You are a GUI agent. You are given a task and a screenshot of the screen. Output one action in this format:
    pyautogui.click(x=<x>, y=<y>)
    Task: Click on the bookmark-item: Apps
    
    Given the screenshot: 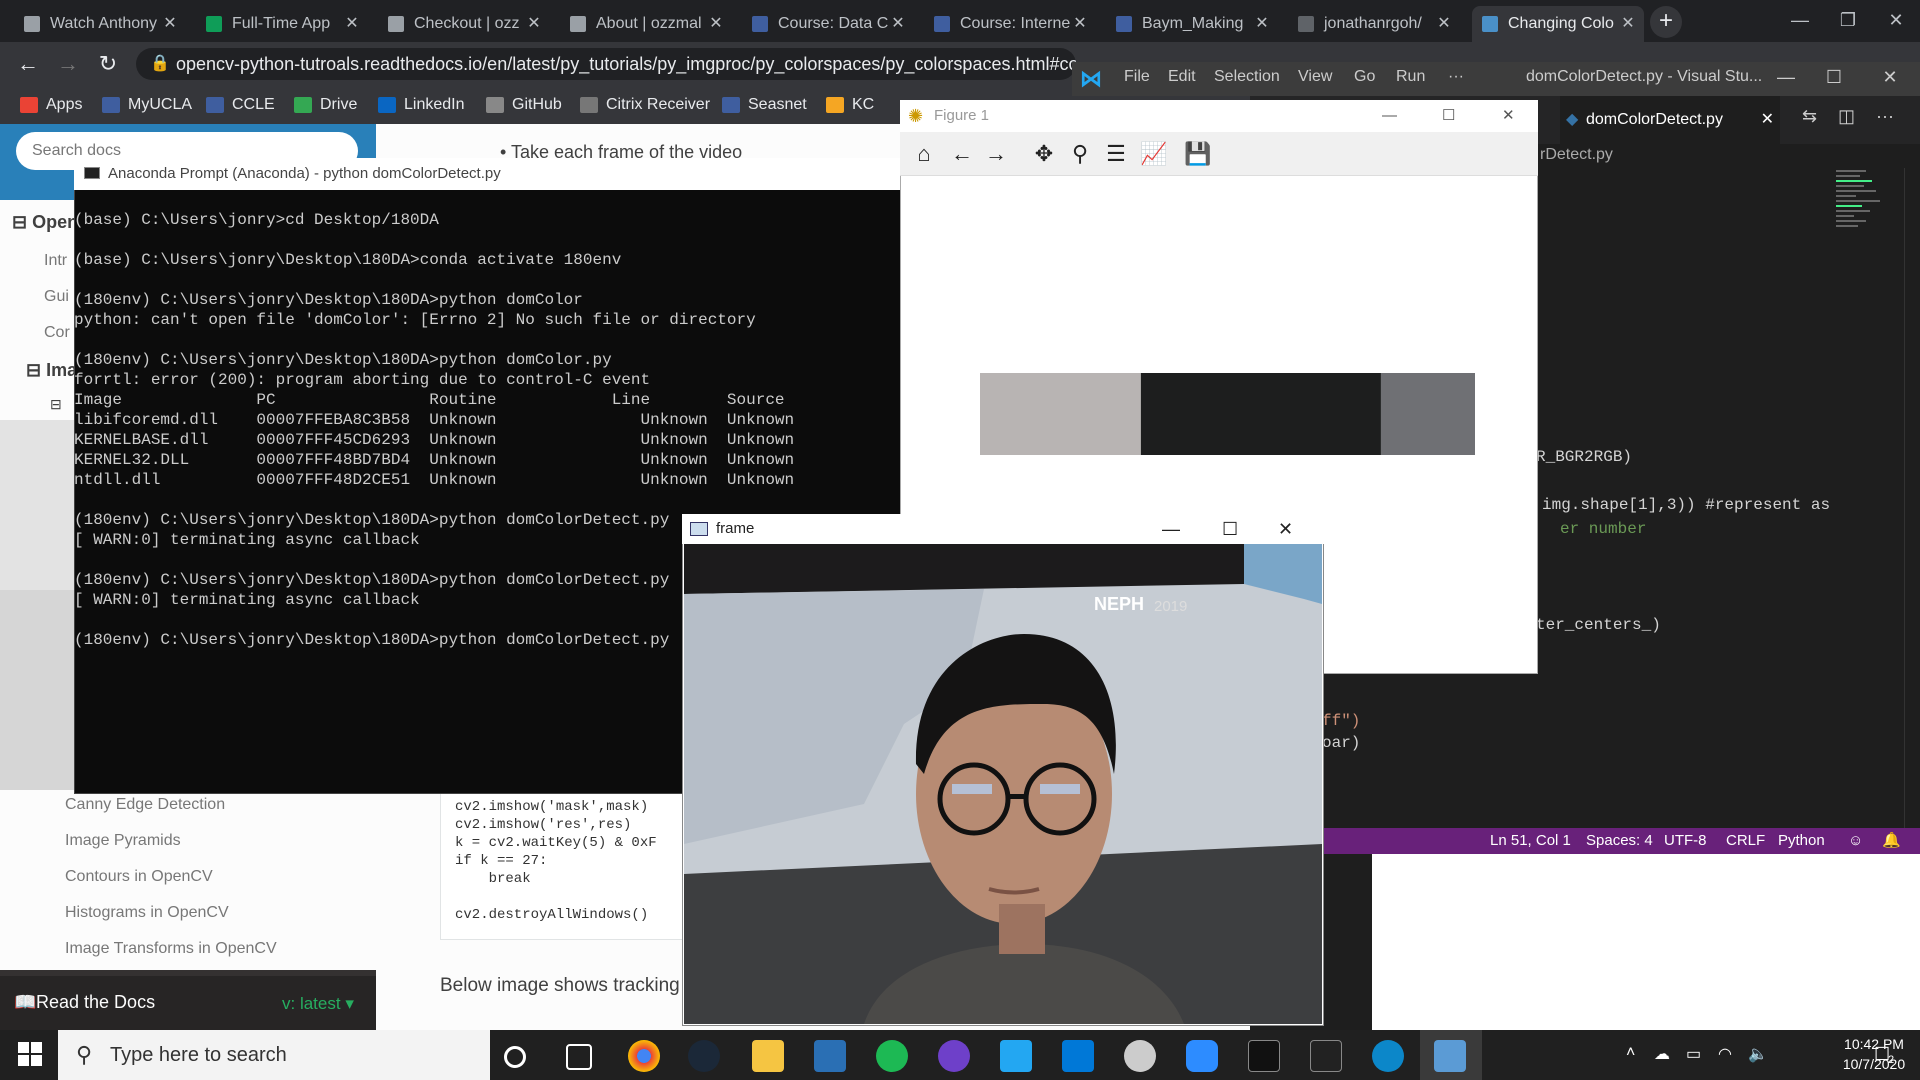 What is the action you would take?
    pyautogui.click(x=51, y=105)
    